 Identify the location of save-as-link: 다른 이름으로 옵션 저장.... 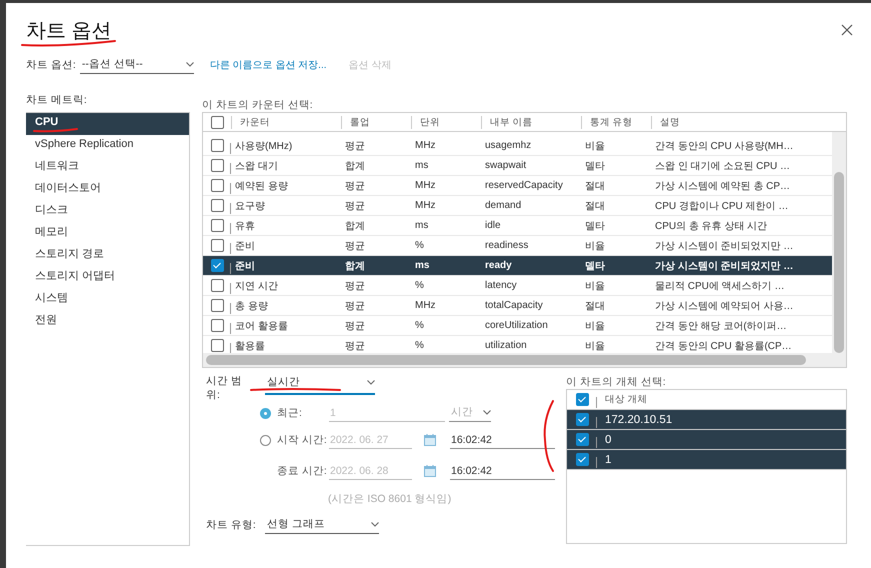
(268, 65).